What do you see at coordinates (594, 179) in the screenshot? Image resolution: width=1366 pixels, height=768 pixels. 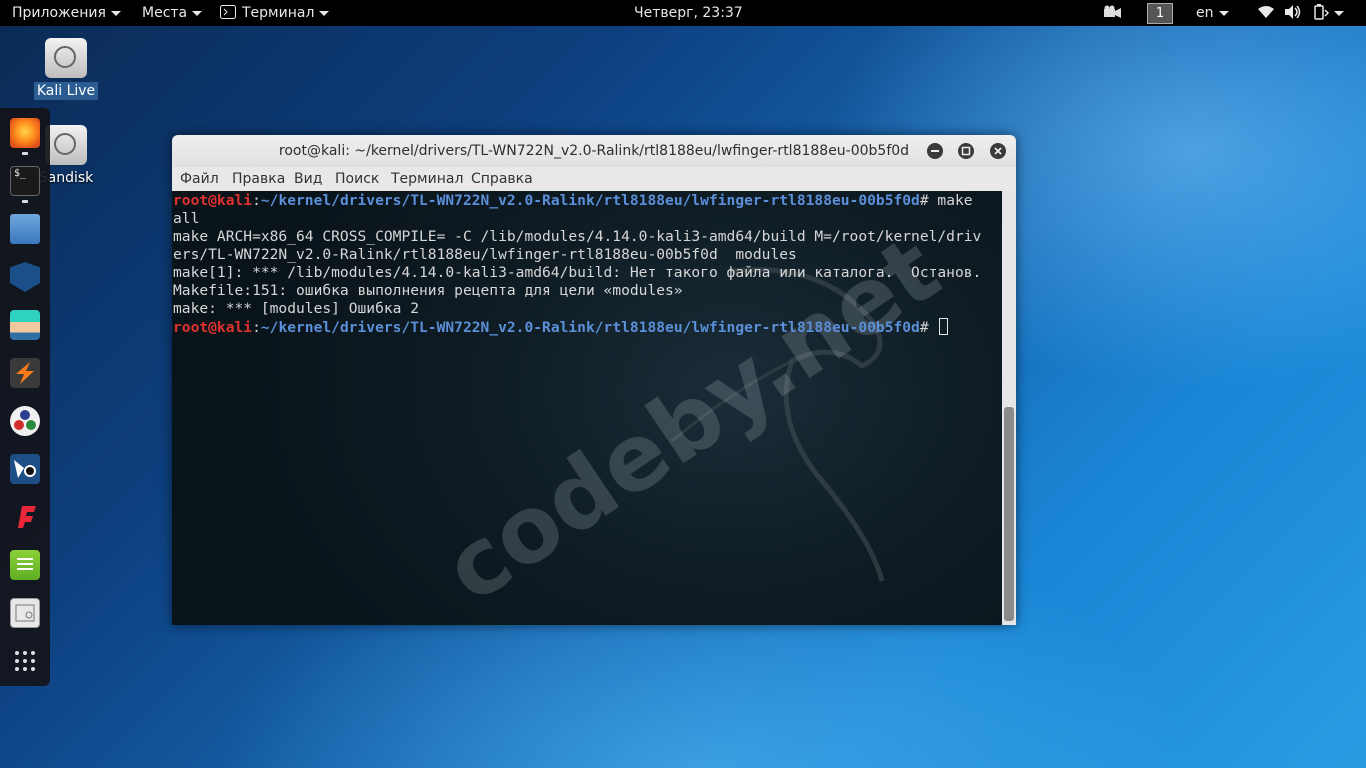 I see `terminal-menubar: Файл Правка Вид Поиск Терминал Справка` at bounding box center [594, 179].